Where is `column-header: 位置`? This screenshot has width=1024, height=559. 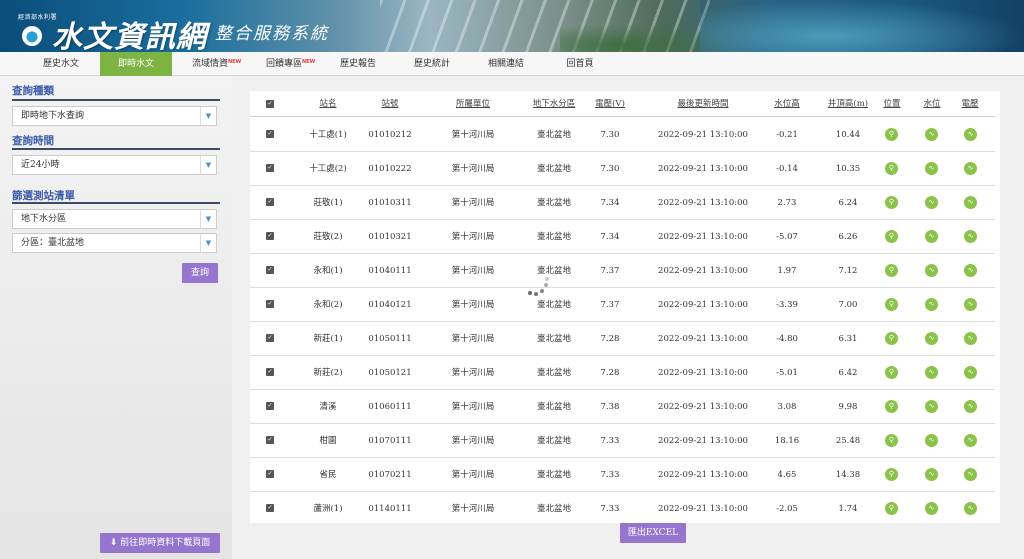
column-header: 位置 is located at coordinates (892, 104).